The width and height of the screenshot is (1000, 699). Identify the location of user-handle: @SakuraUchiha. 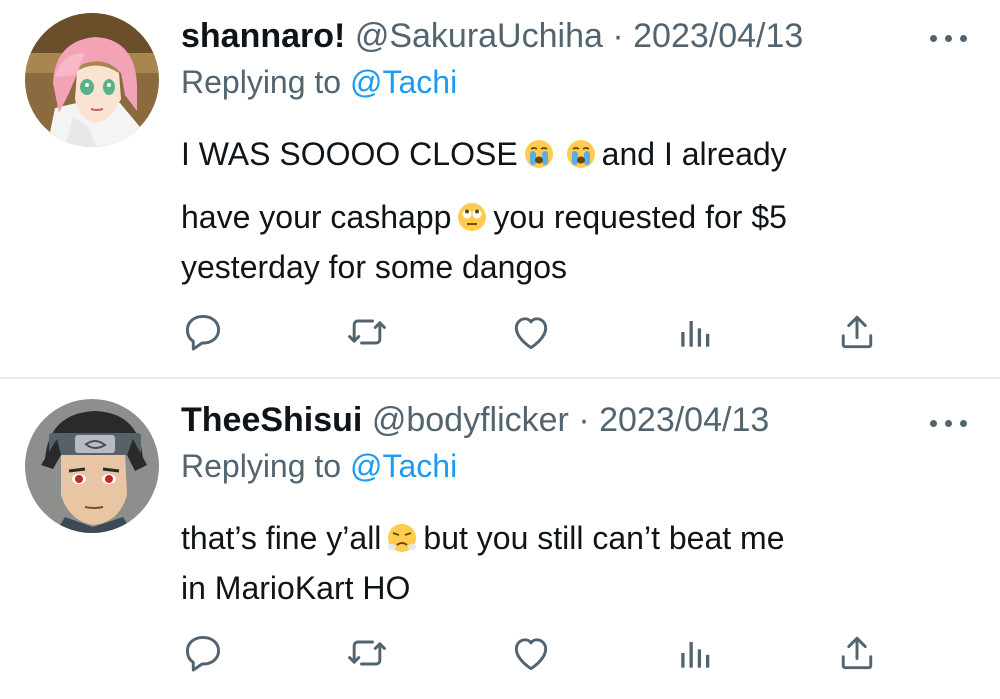
(479, 36).